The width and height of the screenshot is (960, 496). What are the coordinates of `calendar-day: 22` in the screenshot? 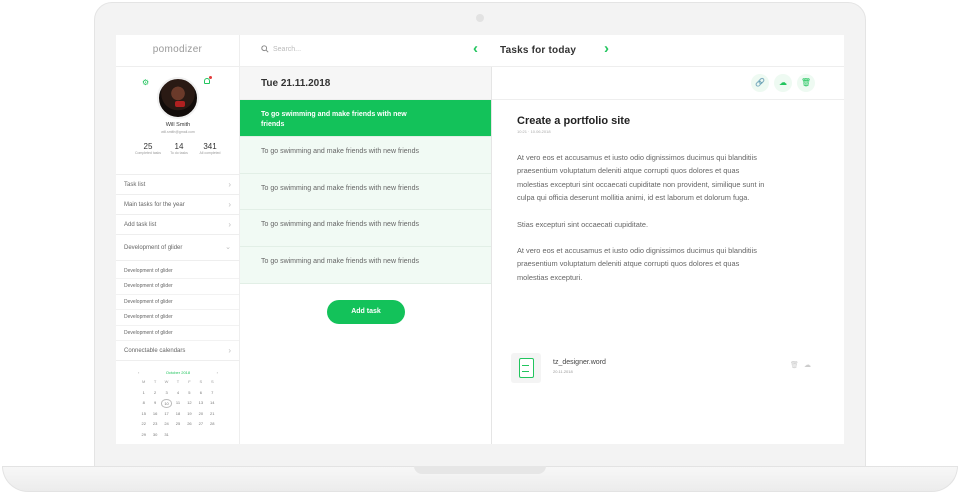 It's located at (143, 424).